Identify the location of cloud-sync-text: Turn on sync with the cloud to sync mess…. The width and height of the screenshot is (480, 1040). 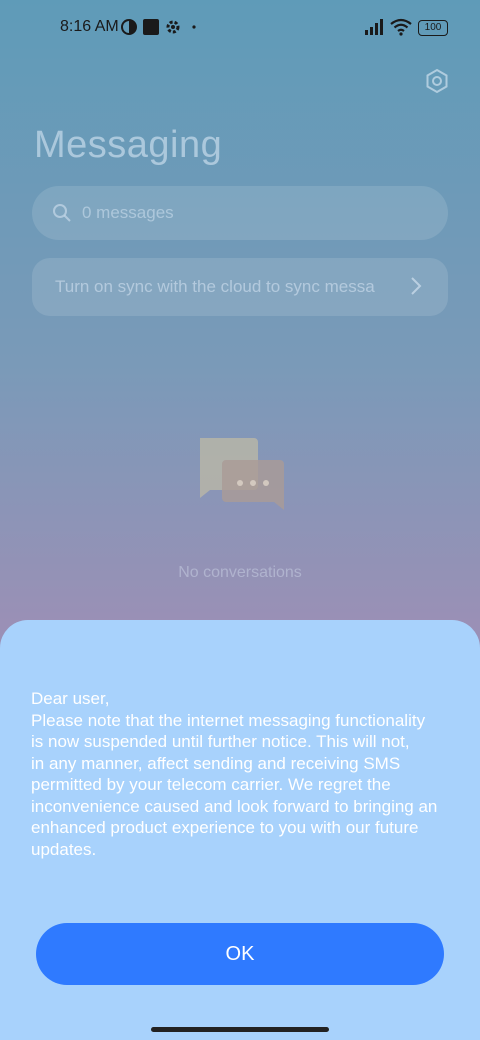
(215, 286).